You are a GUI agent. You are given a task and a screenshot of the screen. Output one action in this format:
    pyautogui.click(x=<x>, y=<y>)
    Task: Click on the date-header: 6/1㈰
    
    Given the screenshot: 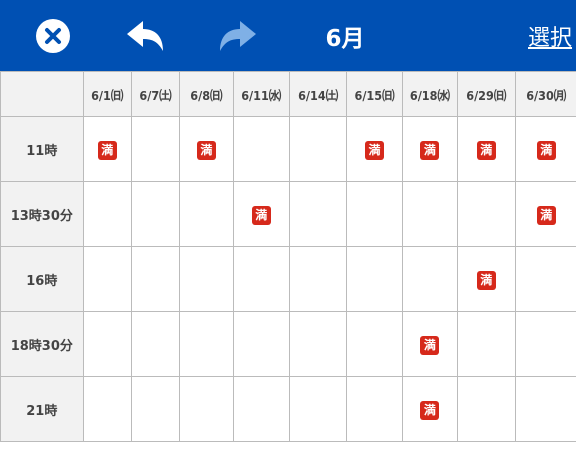 What is the action you would take?
    pyautogui.click(x=107, y=94)
    